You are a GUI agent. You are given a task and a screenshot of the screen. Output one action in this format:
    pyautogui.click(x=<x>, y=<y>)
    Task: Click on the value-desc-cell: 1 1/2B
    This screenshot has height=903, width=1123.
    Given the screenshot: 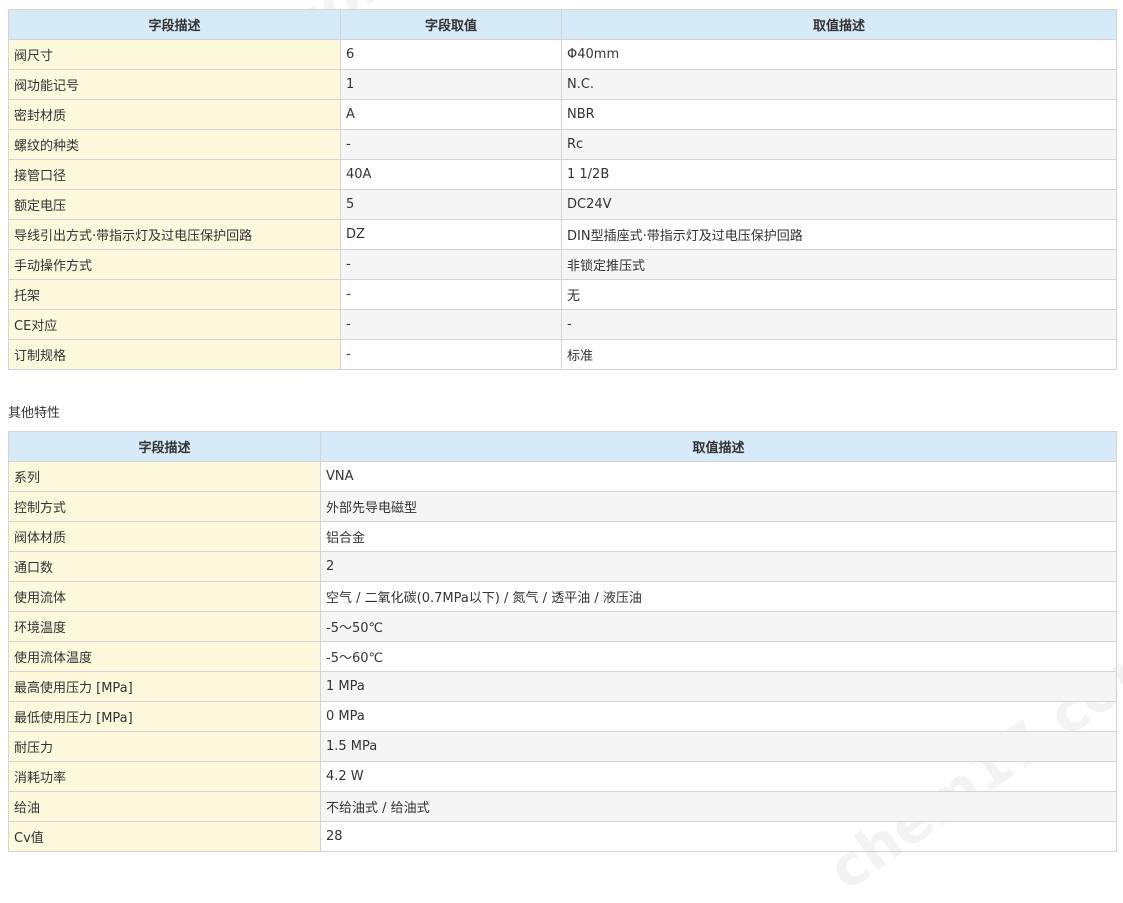 What is the action you would take?
    pyautogui.click(x=839, y=174)
    